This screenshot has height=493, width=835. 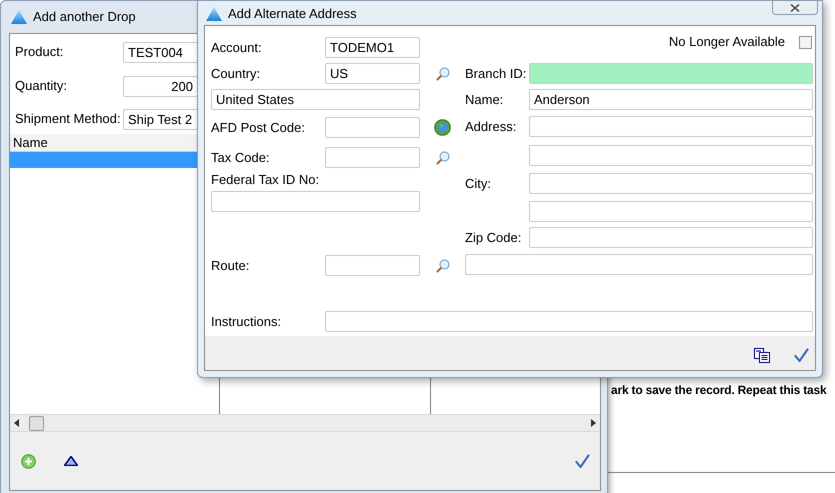 I want to click on input-field: Anderson, so click(x=671, y=99).